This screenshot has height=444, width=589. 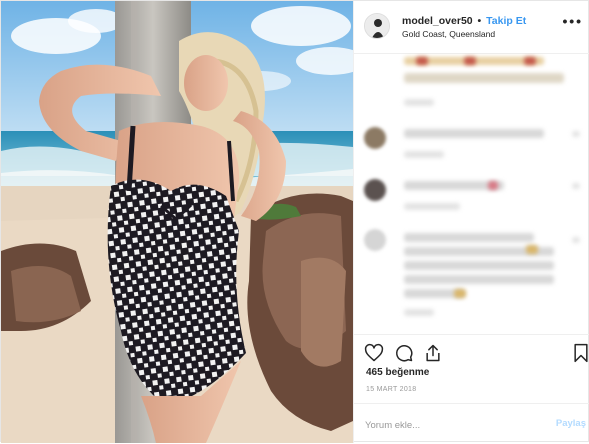 I want to click on like-count: 465 beğenme, so click(x=397, y=372).